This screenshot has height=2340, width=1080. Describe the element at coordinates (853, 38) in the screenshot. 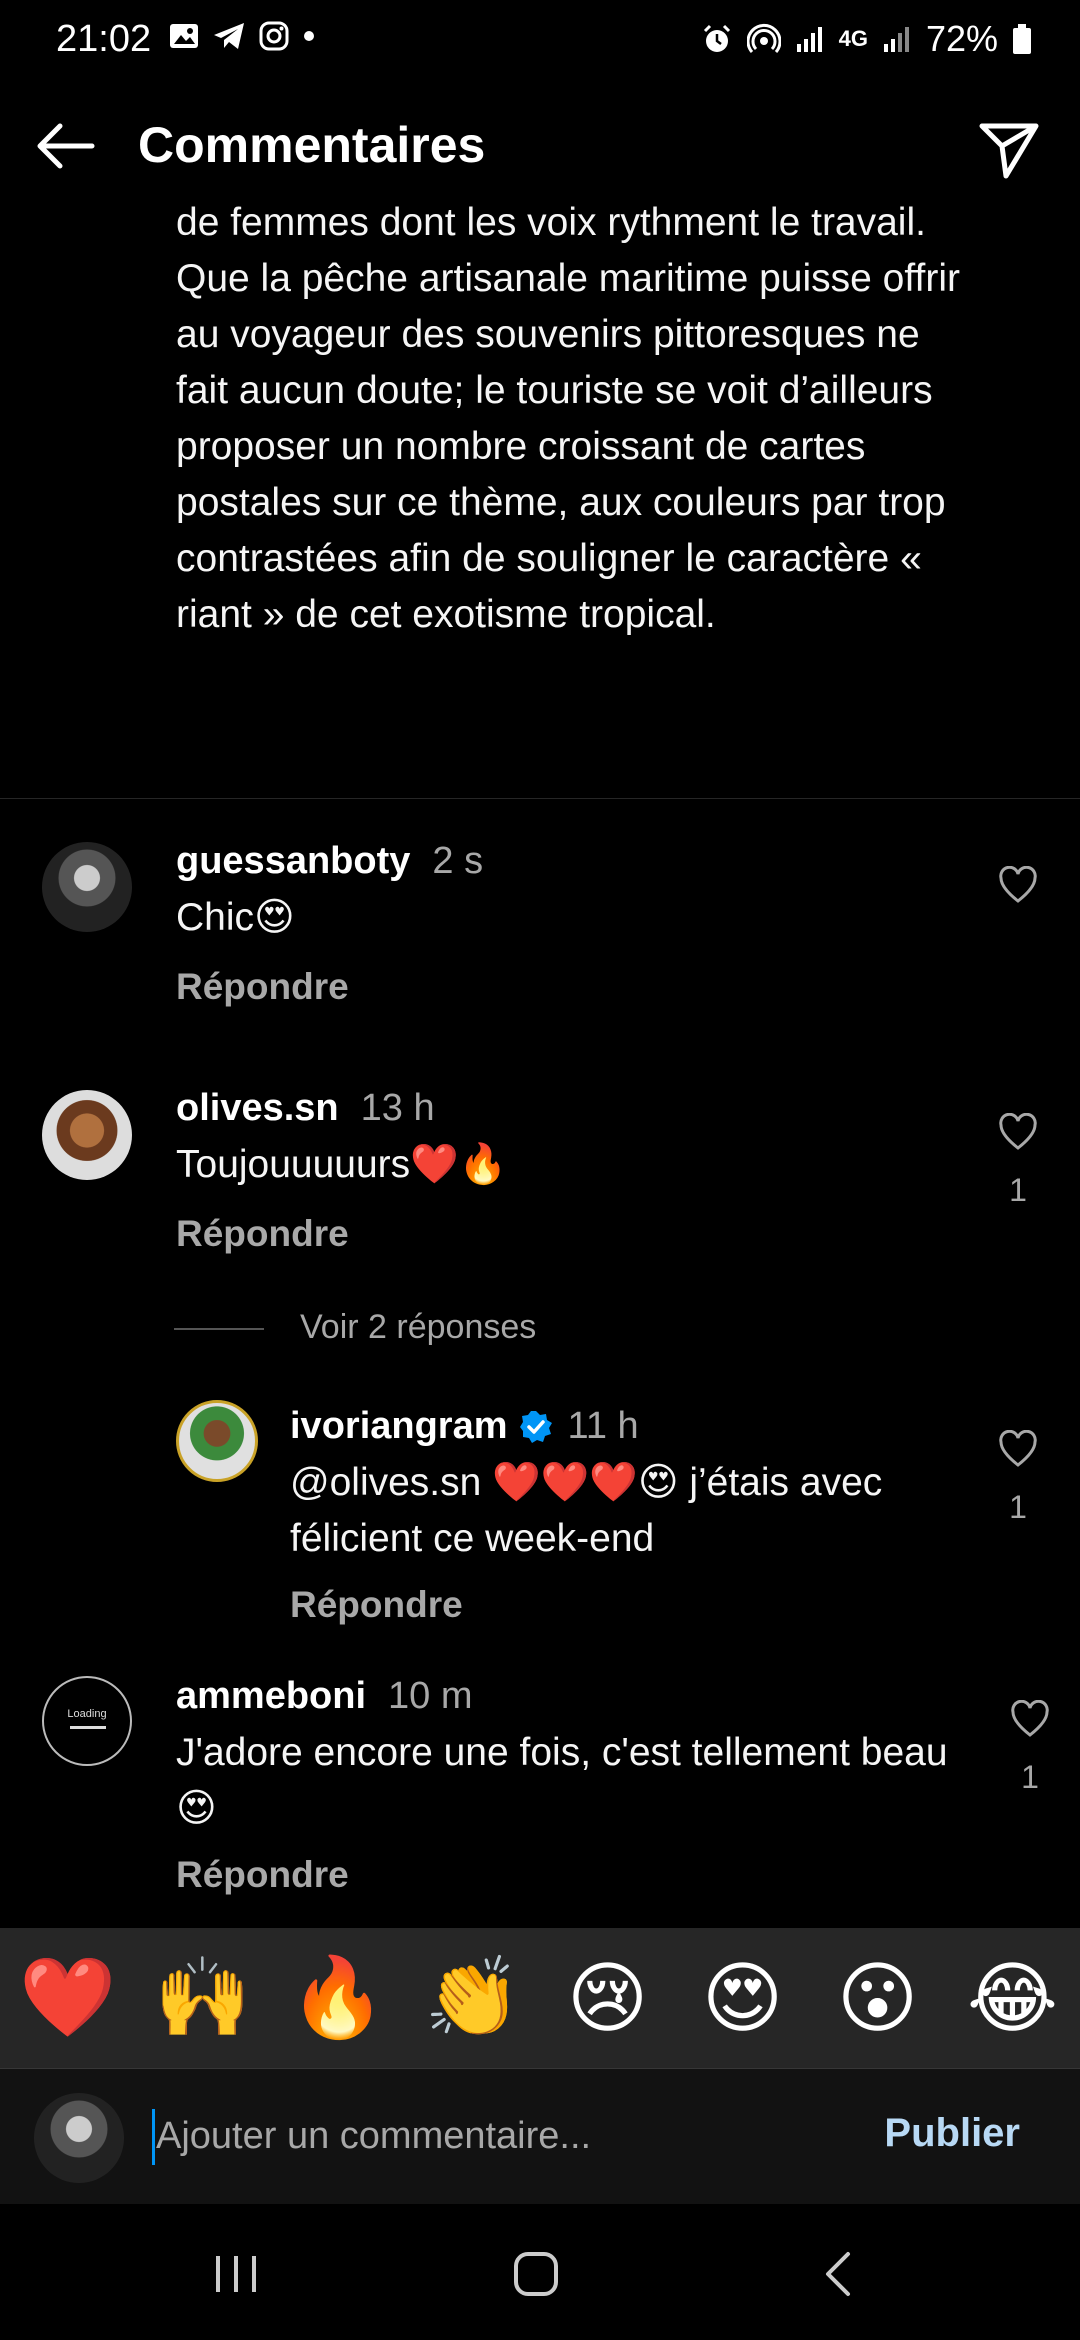

I see `network-type: 4G` at that location.